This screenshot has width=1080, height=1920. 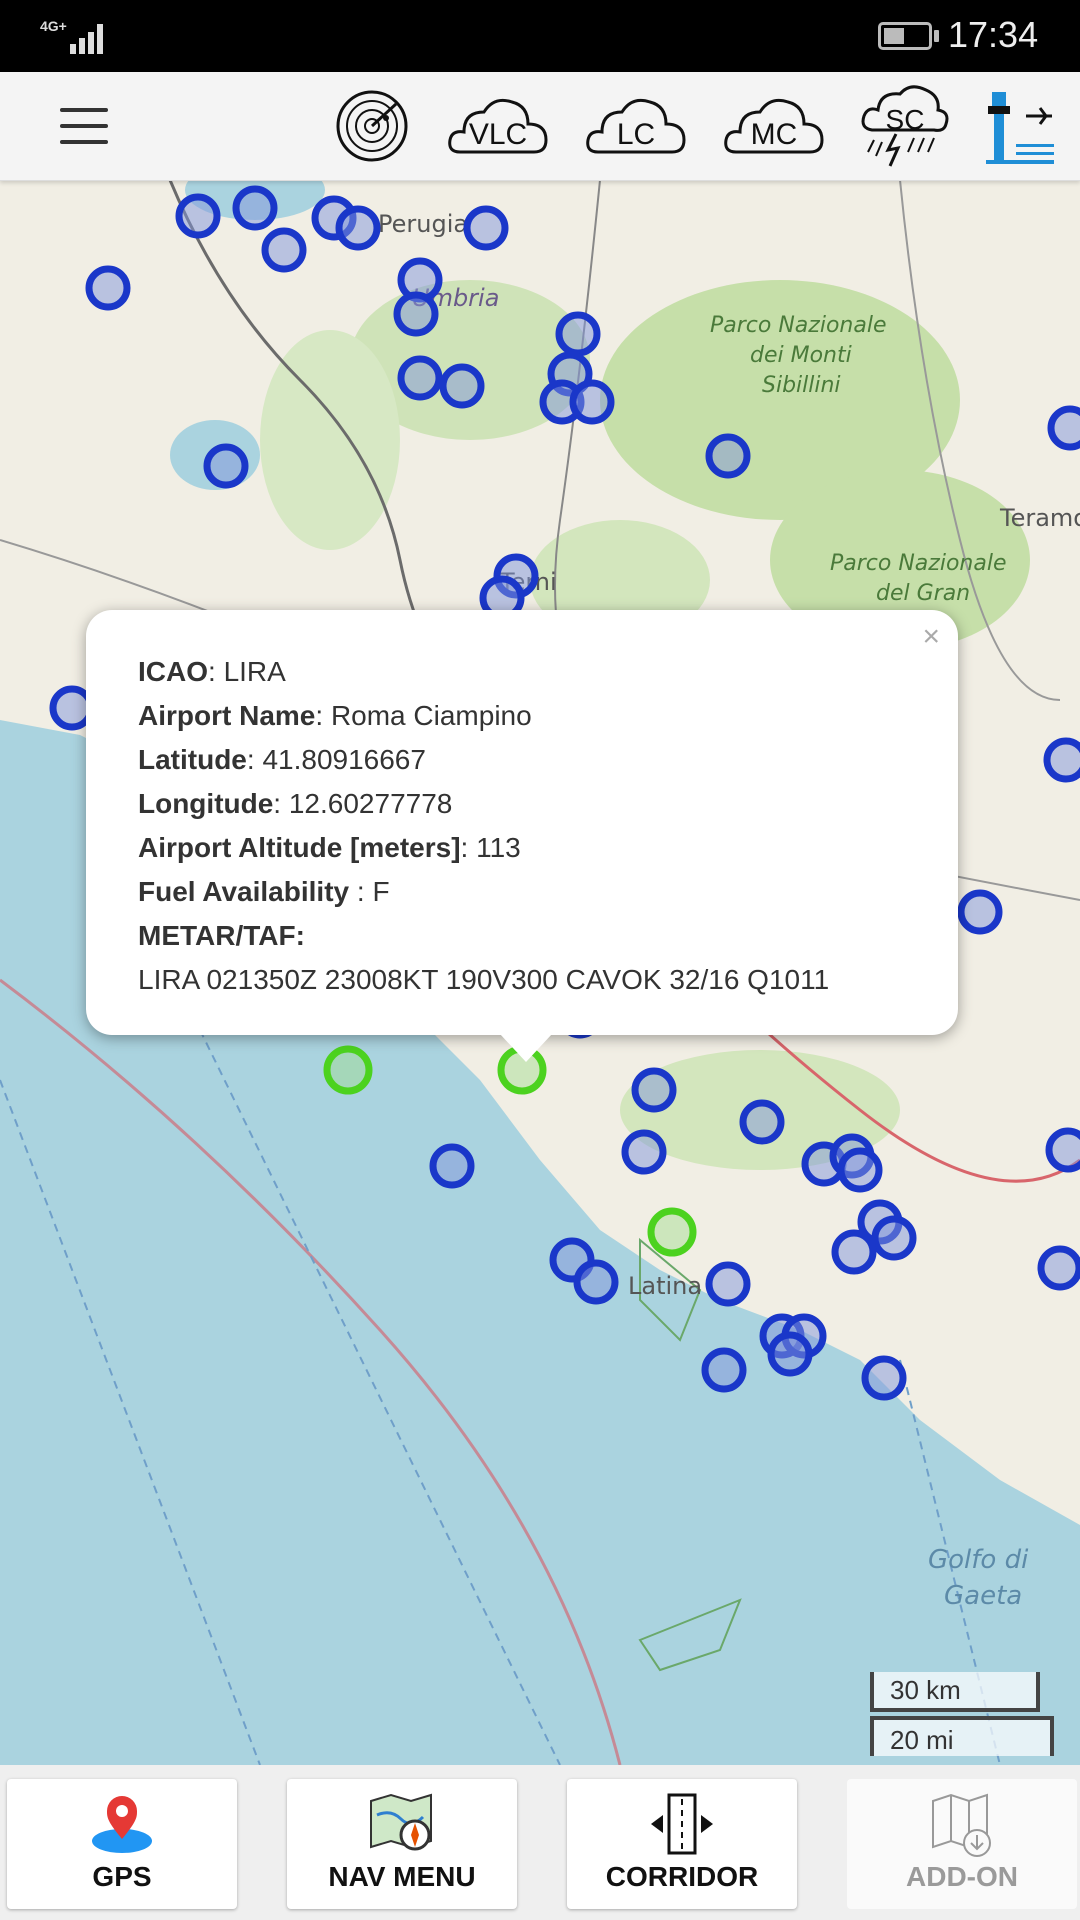 I want to click on airport-name-row: Airport Name: Roma Ciampino, so click(x=483, y=716).